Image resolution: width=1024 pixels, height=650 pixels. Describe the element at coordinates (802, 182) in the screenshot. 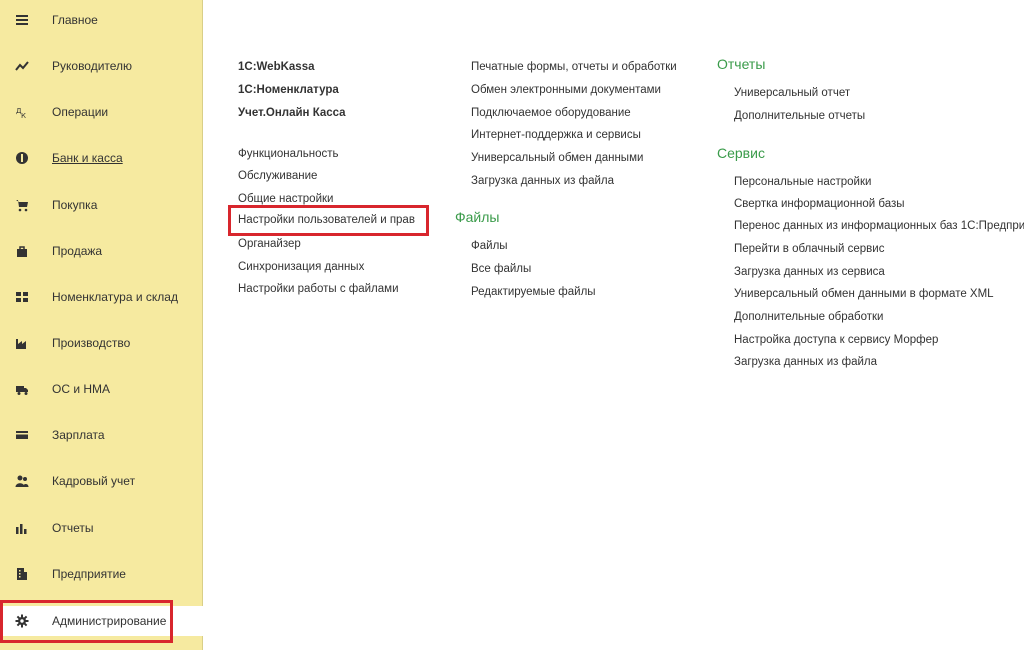

I see `link-personal-settings: Персональные настройки` at that location.